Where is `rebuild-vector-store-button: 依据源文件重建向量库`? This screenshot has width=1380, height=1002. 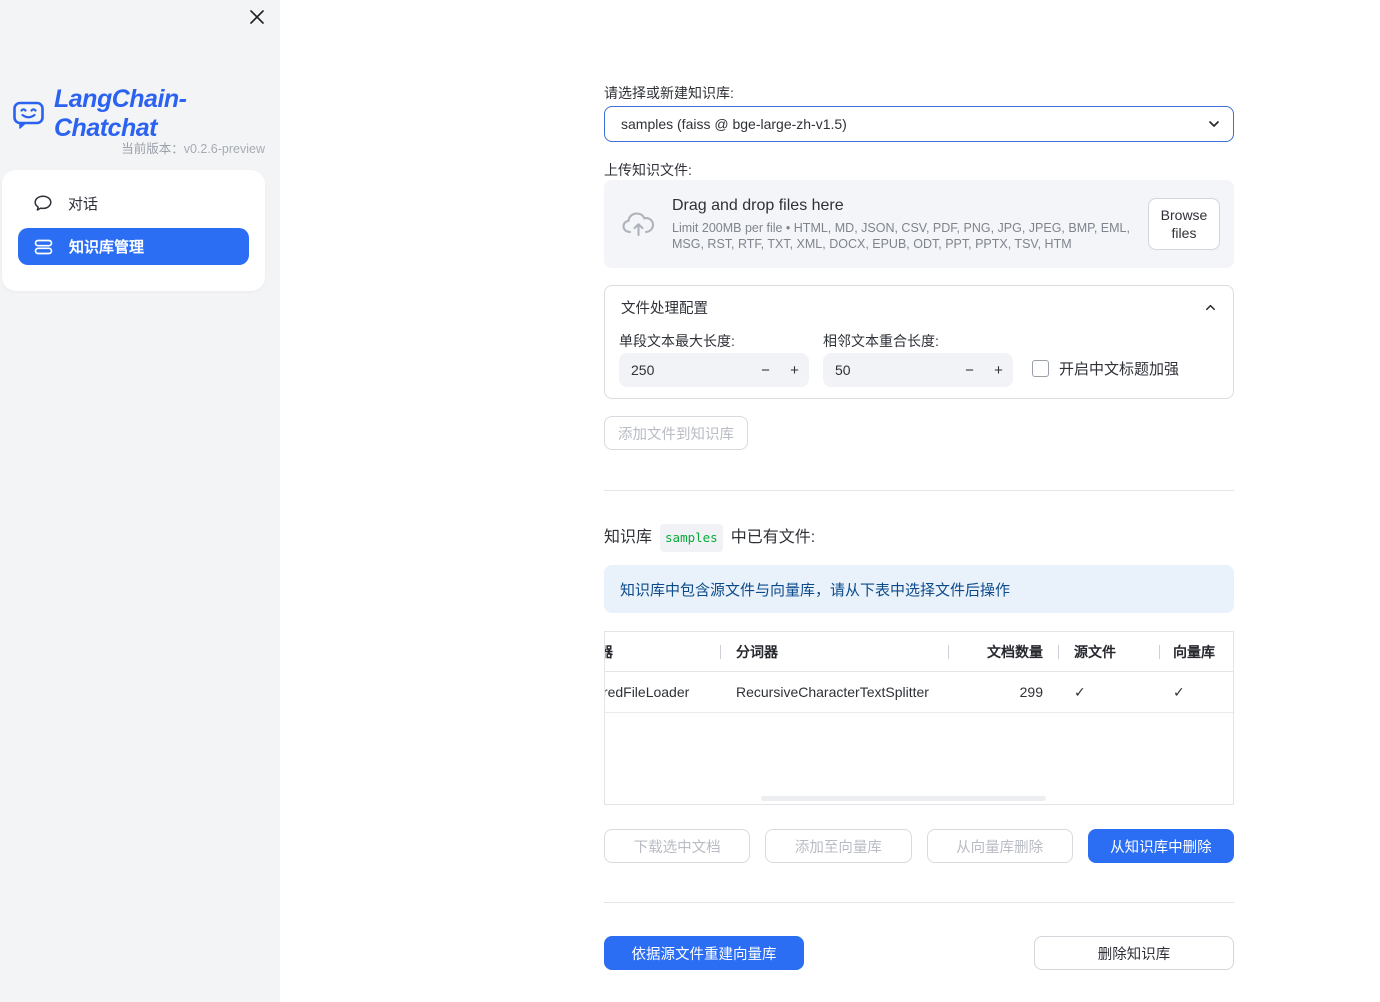
rebuild-vector-store-button: 依据源文件重建向量库 is located at coordinates (704, 953).